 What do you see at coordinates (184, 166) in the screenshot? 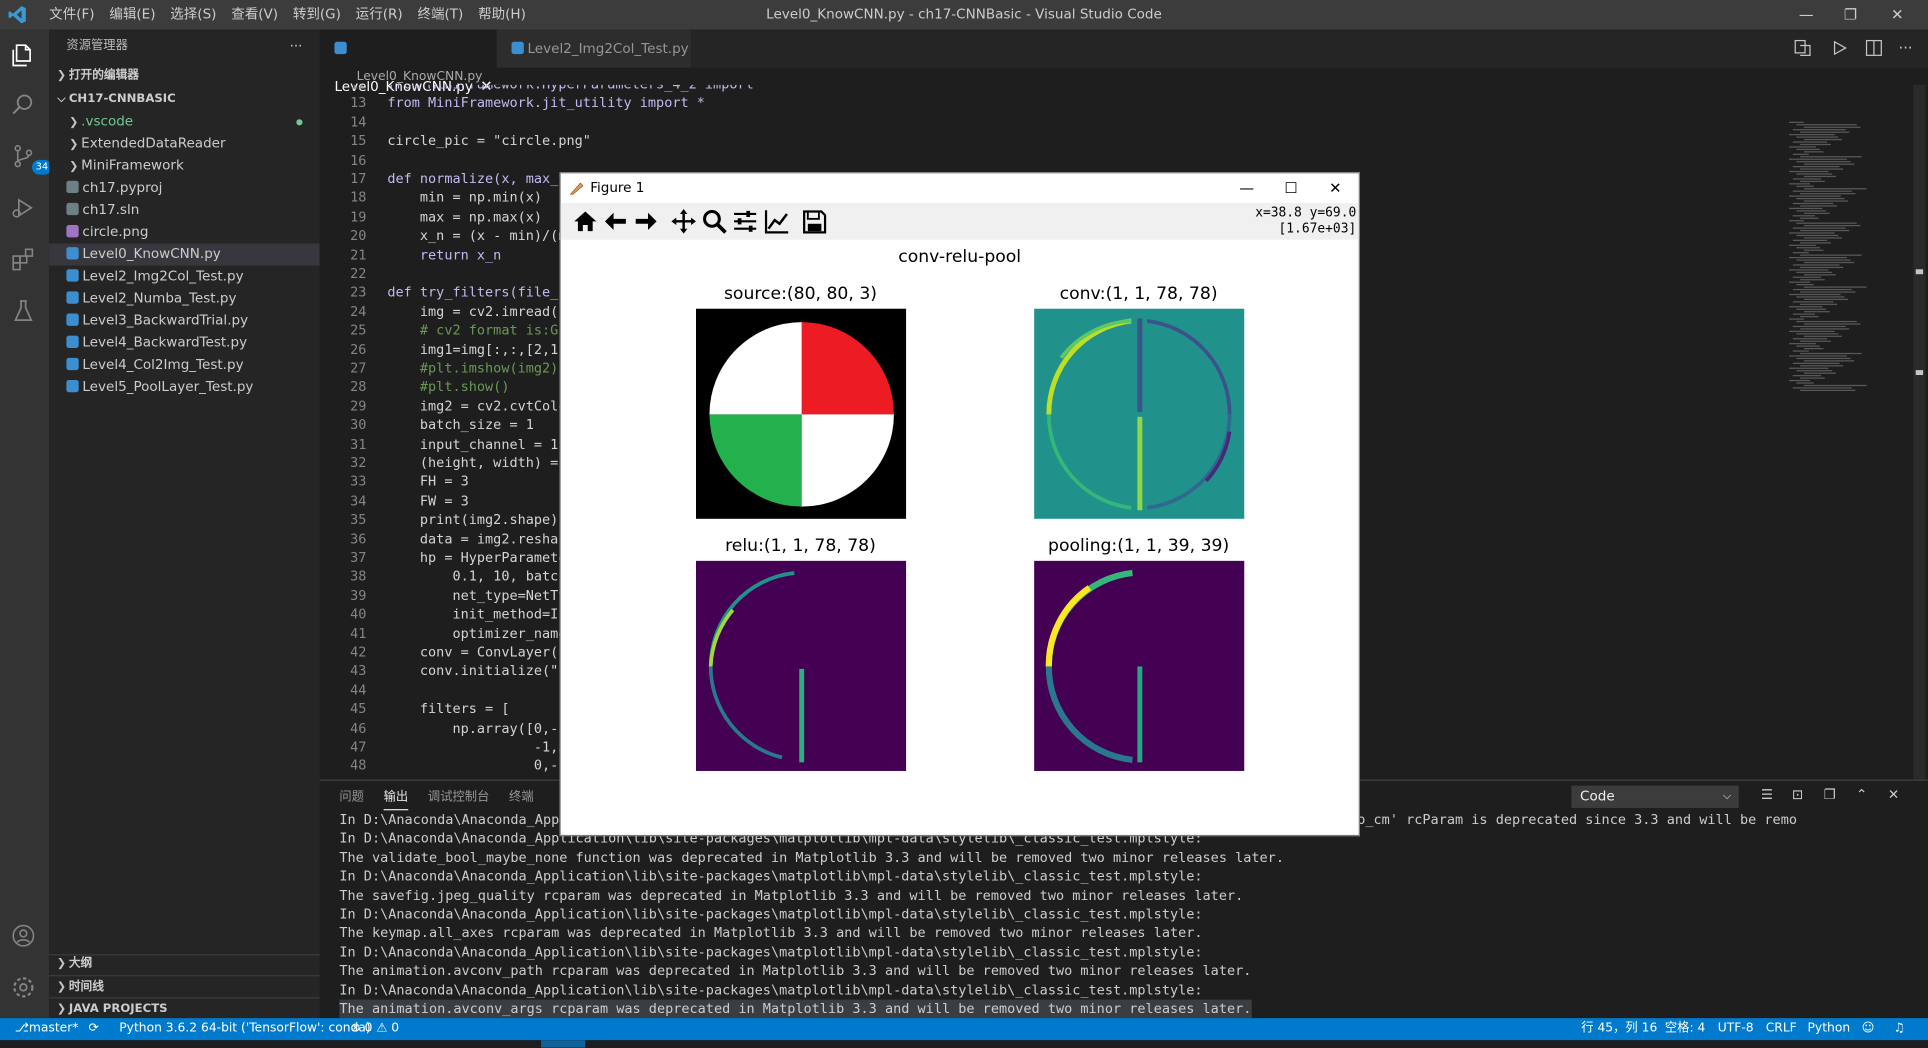
I see `tree-item: ❯ MiniFramework` at bounding box center [184, 166].